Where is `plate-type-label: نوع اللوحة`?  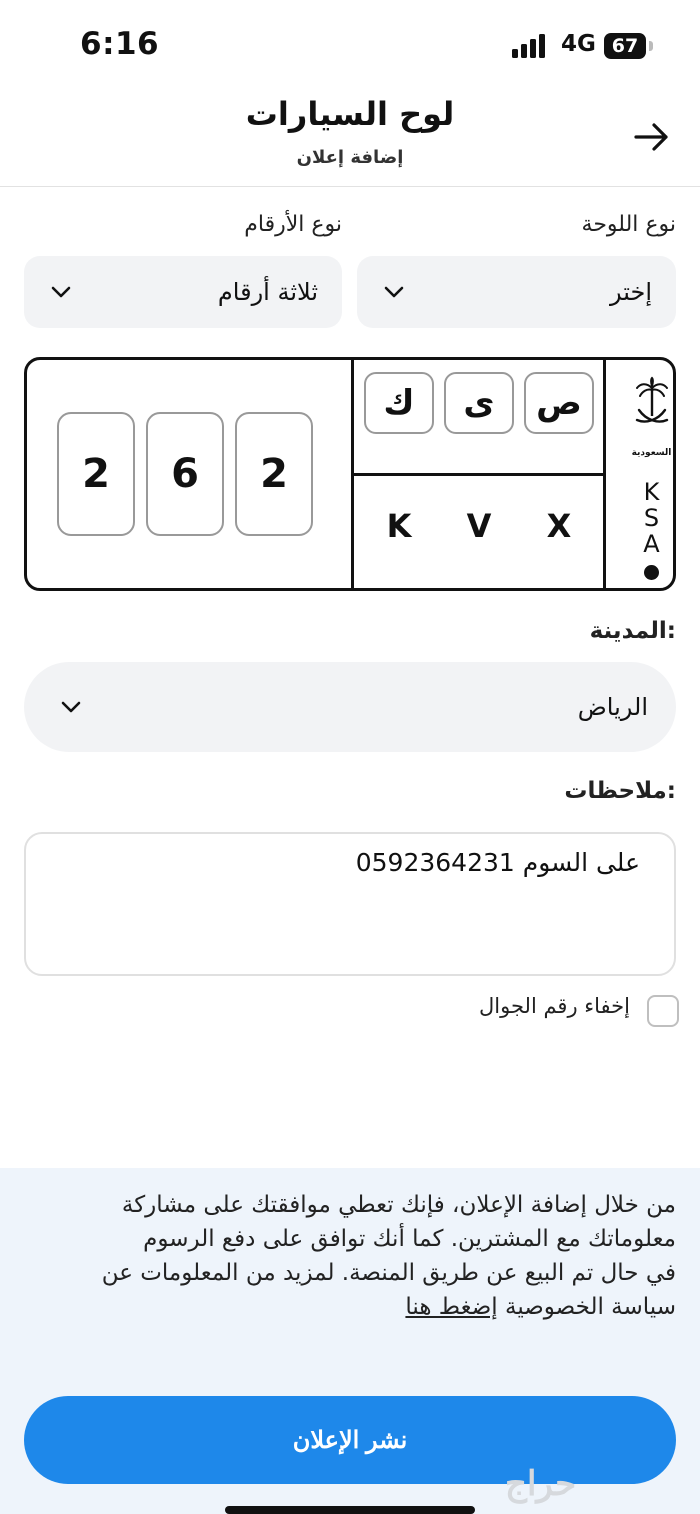 plate-type-label: نوع اللوحة is located at coordinates (628, 224).